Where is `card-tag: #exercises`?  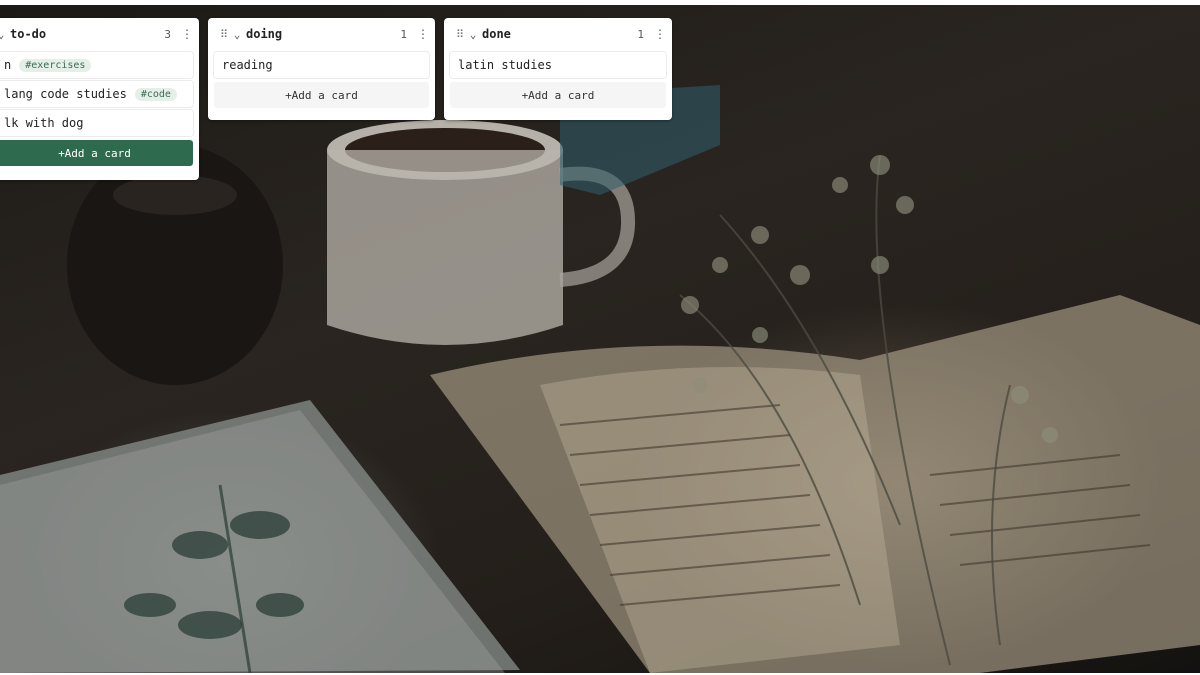
card-tag: #exercises is located at coordinates (55, 65).